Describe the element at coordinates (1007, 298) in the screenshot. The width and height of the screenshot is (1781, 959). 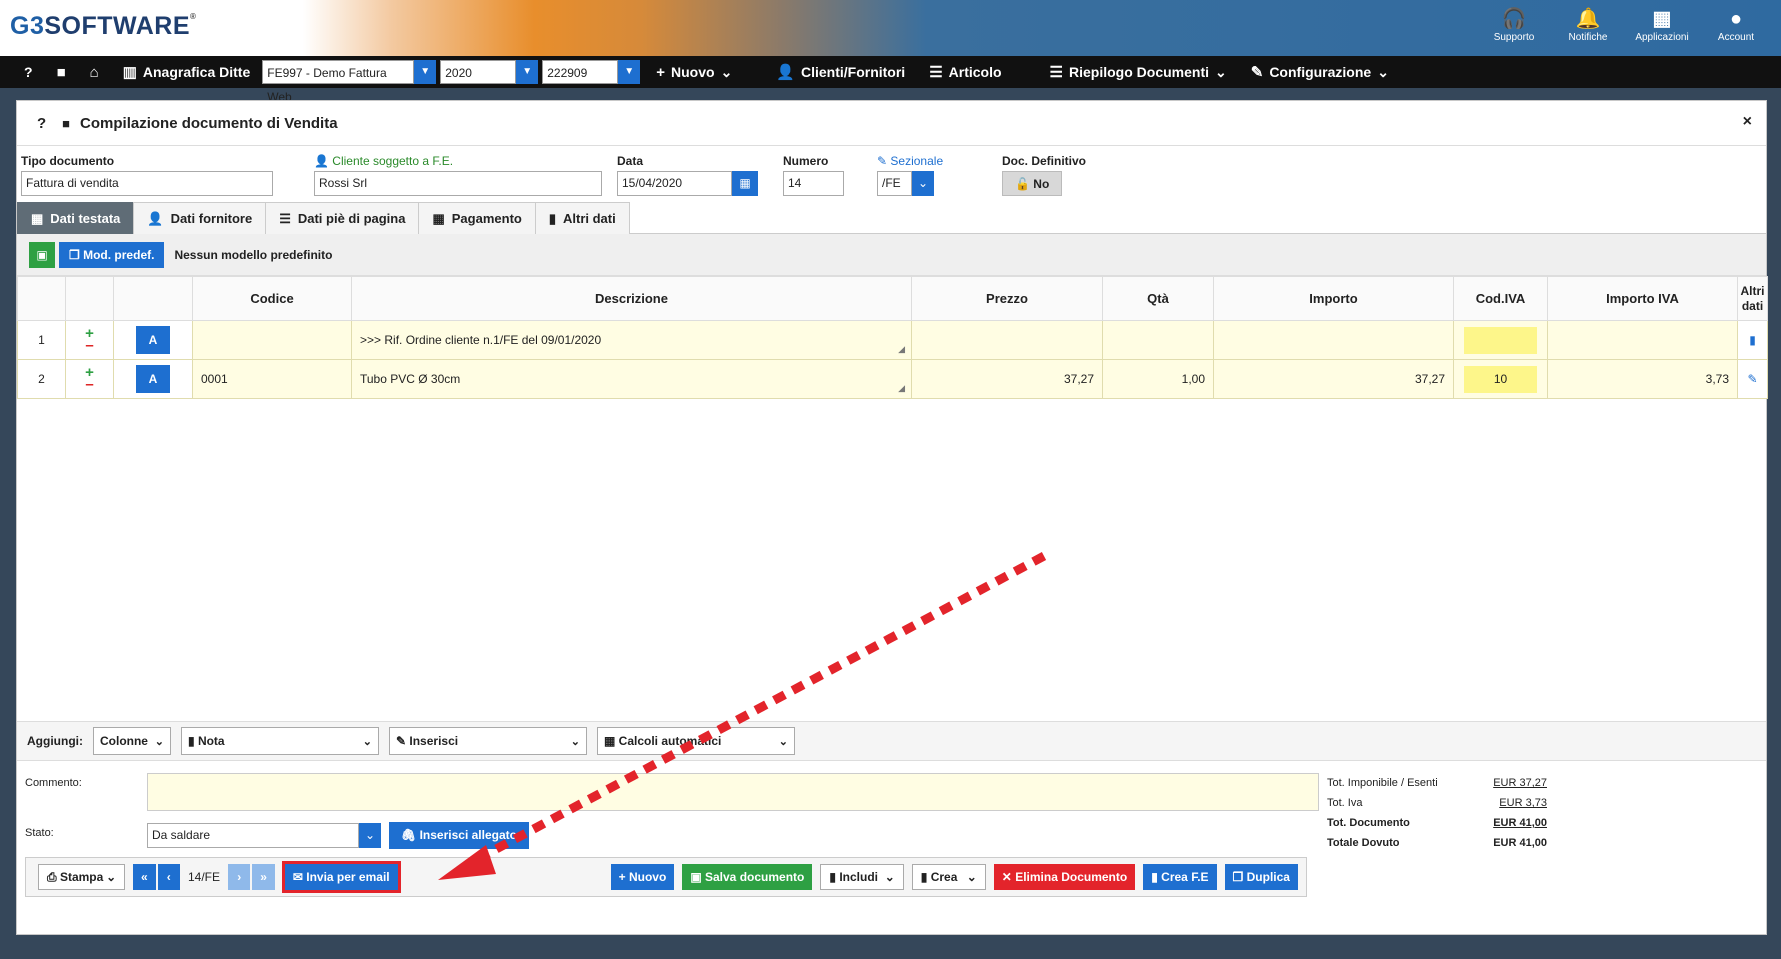
I see `header-prezzo: Prezzo` at that location.